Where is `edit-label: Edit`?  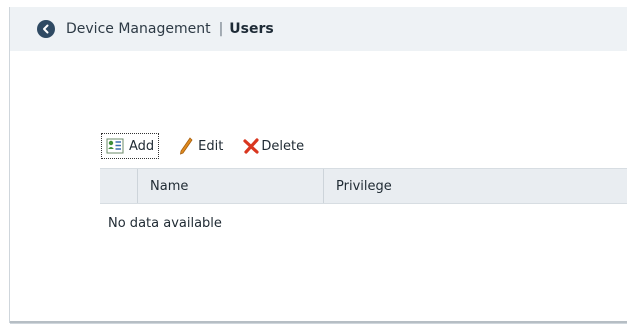
edit-label: Edit is located at coordinates (211, 146).